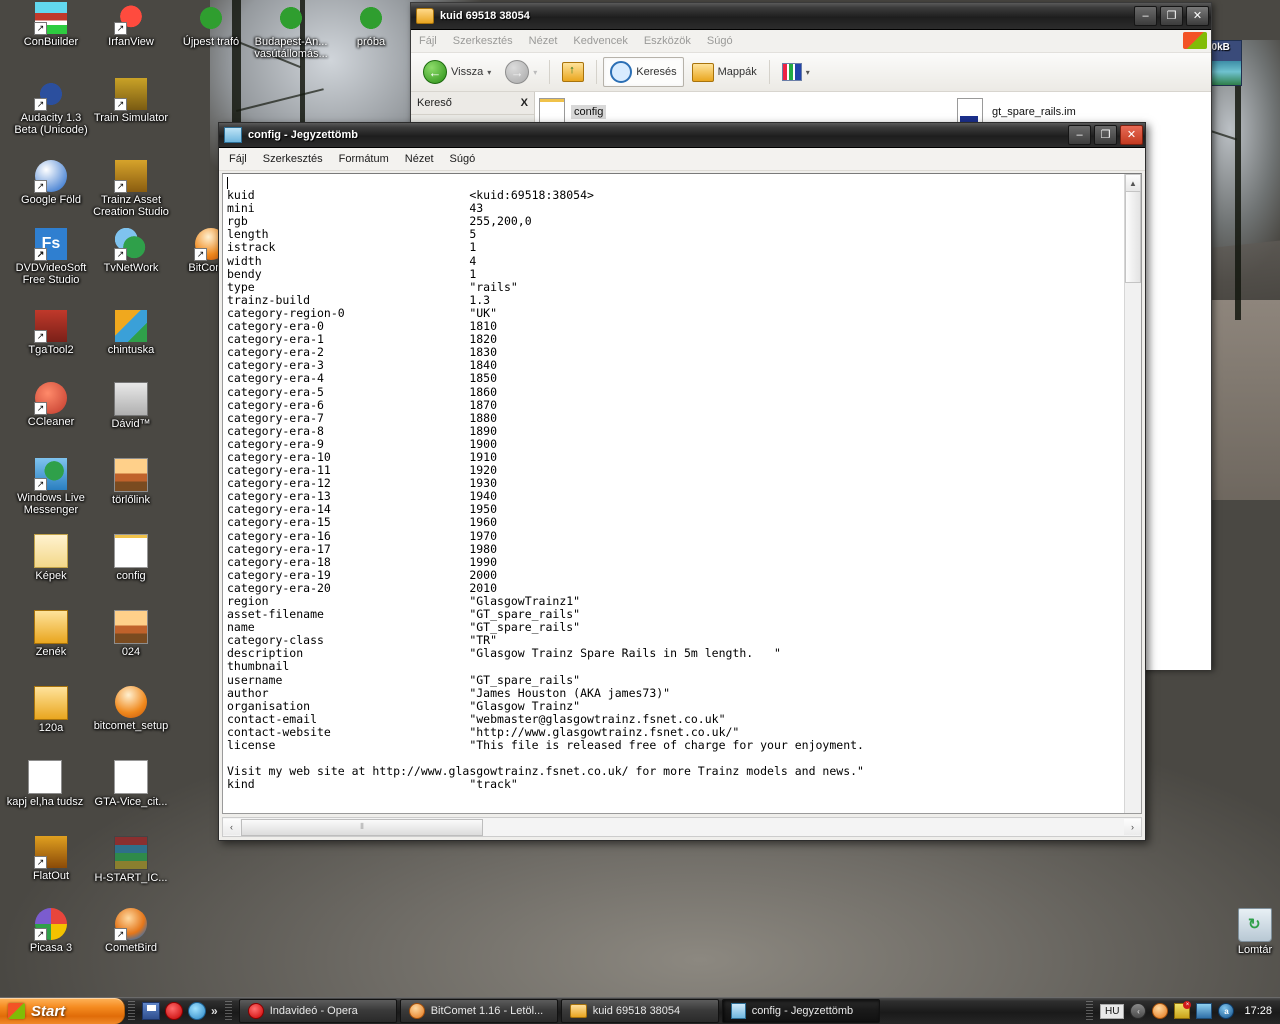 The height and width of the screenshot is (1024, 1280). What do you see at coordinates (231, 827) in the screenshot?
I see `scroll-left-arrow-icon: ‹` at bounding box center [231, 827].